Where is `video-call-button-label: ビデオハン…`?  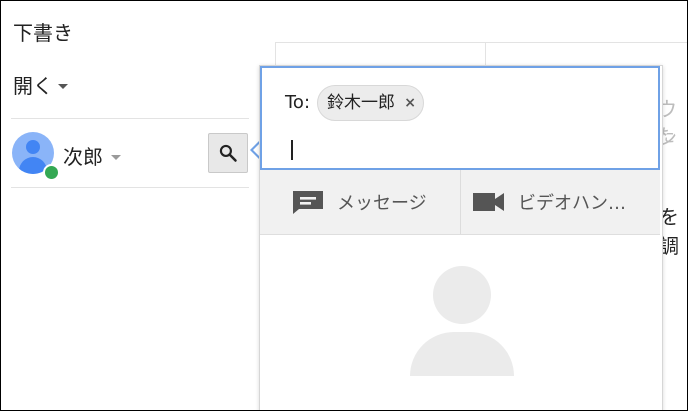 video-call-button-label: ビデオハン… is located at coordinates (572, 203).